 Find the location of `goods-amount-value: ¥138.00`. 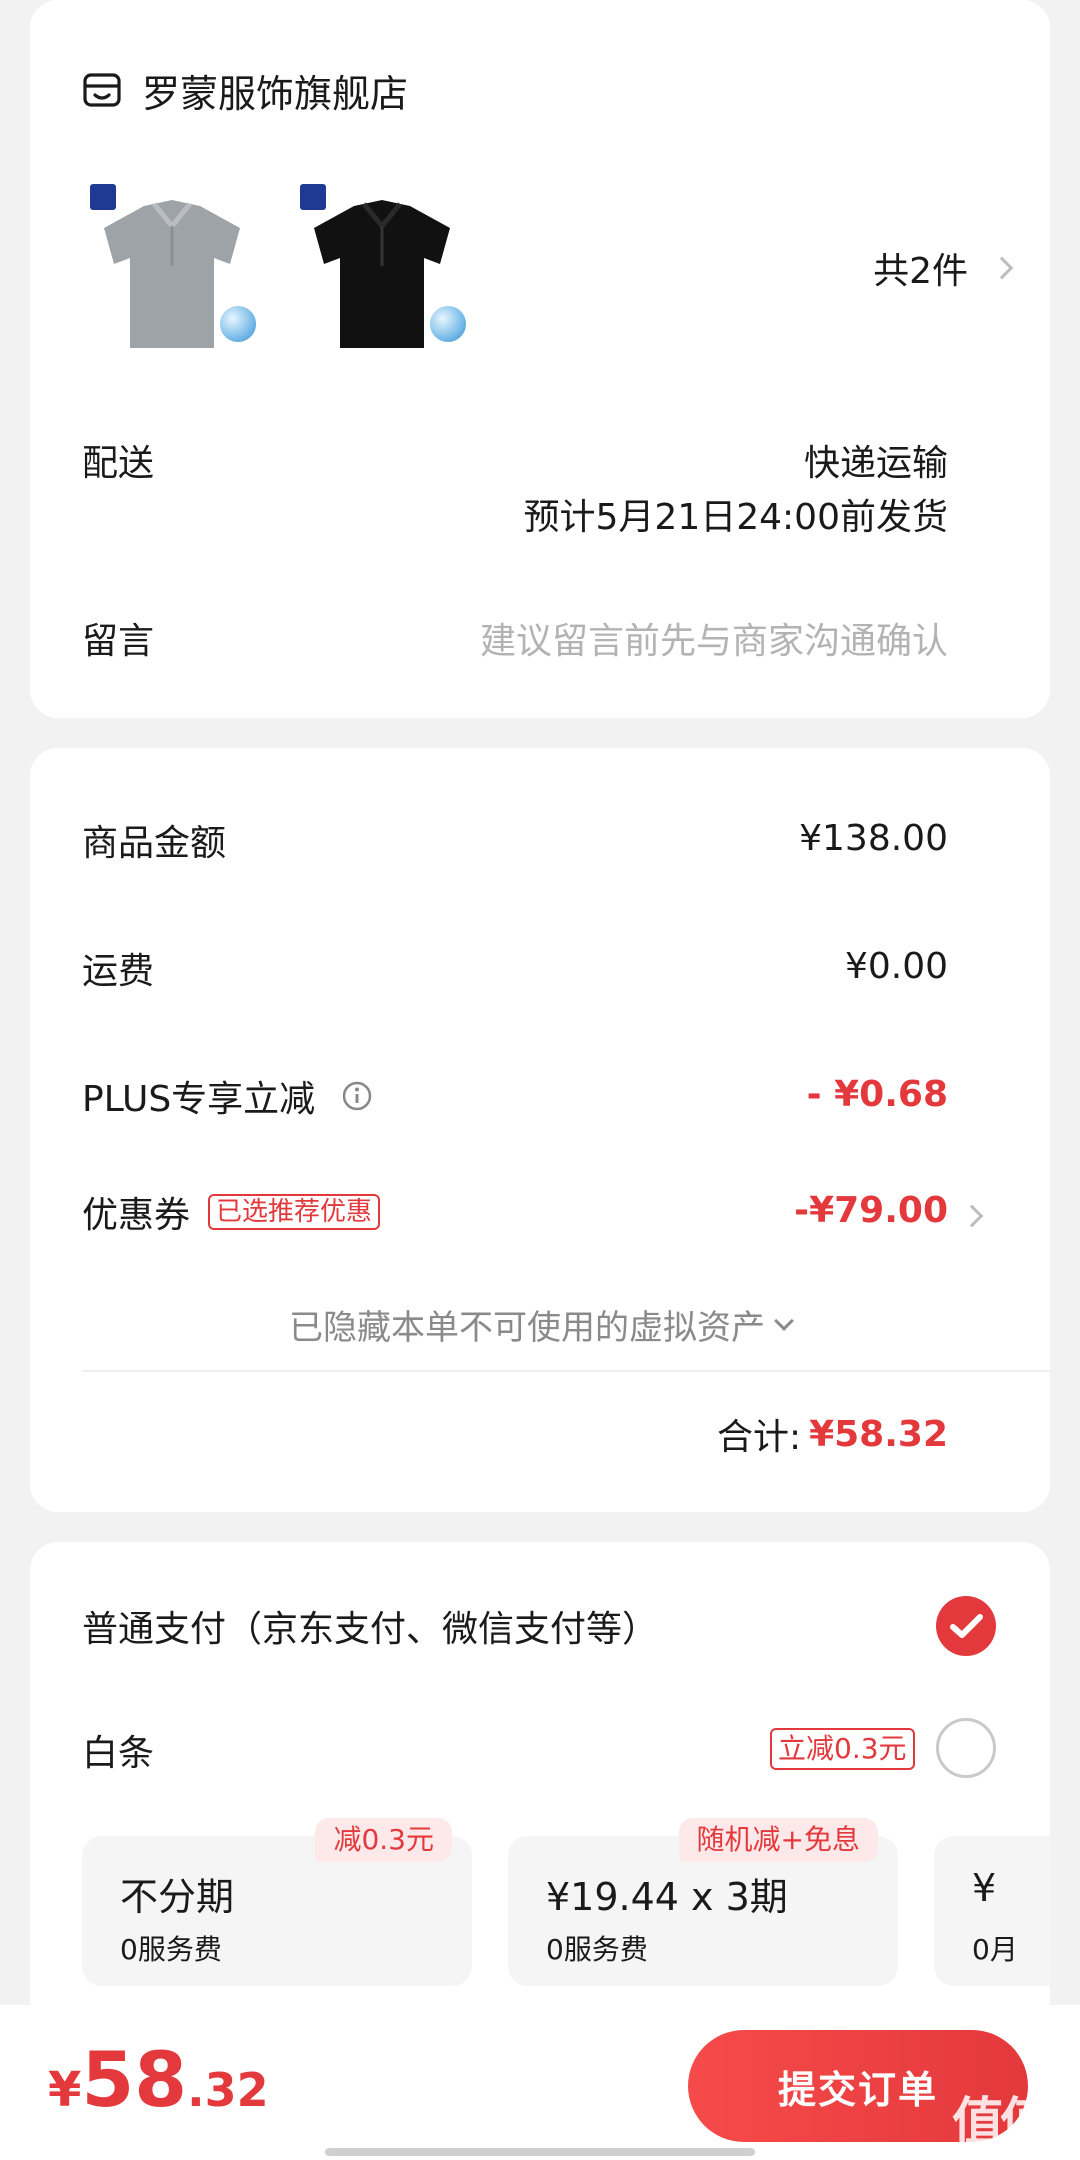

goods-amount-value: ¥138.00 is located at coordinates (873, 838).